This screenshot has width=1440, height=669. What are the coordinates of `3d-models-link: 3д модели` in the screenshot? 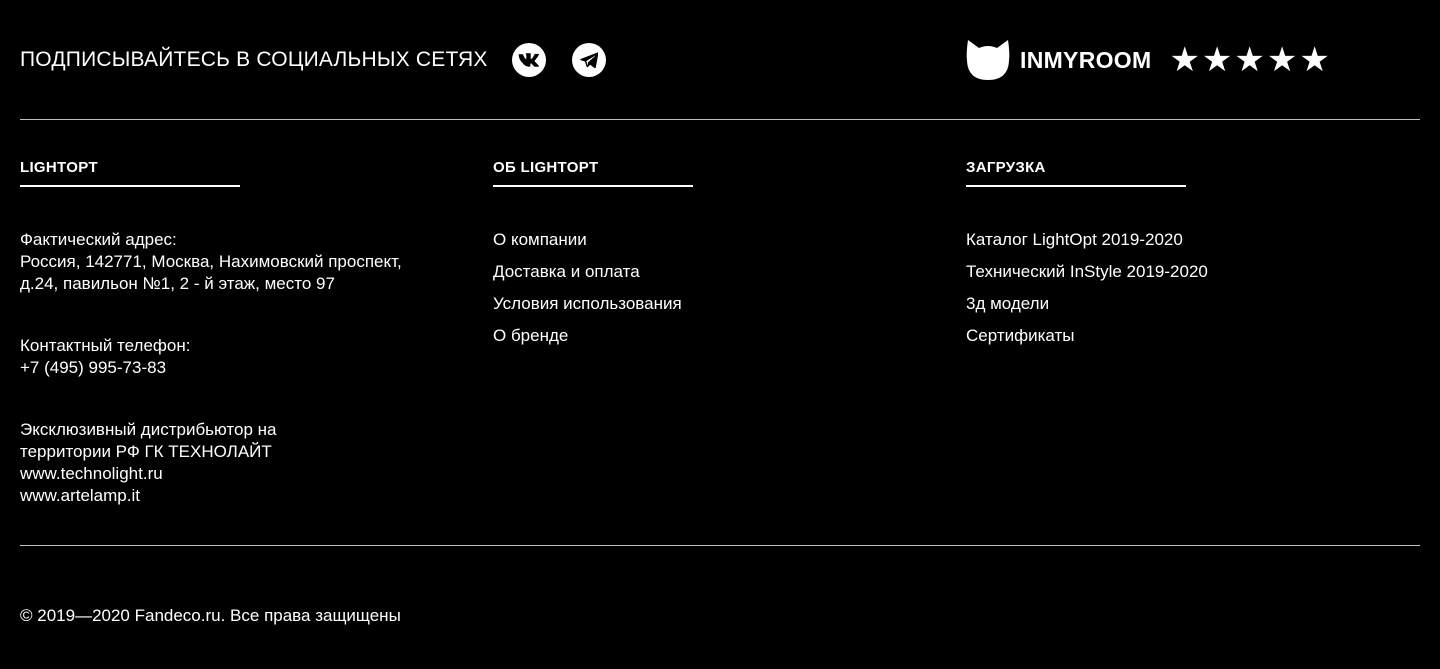 It's located at (1007, 303).